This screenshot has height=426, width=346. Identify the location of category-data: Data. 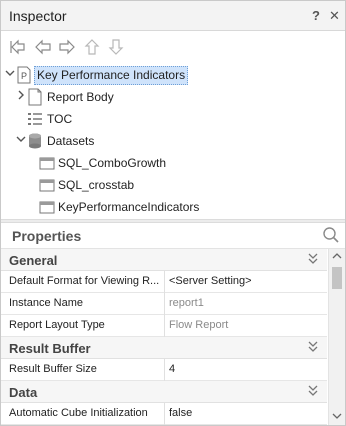
(164, 392).